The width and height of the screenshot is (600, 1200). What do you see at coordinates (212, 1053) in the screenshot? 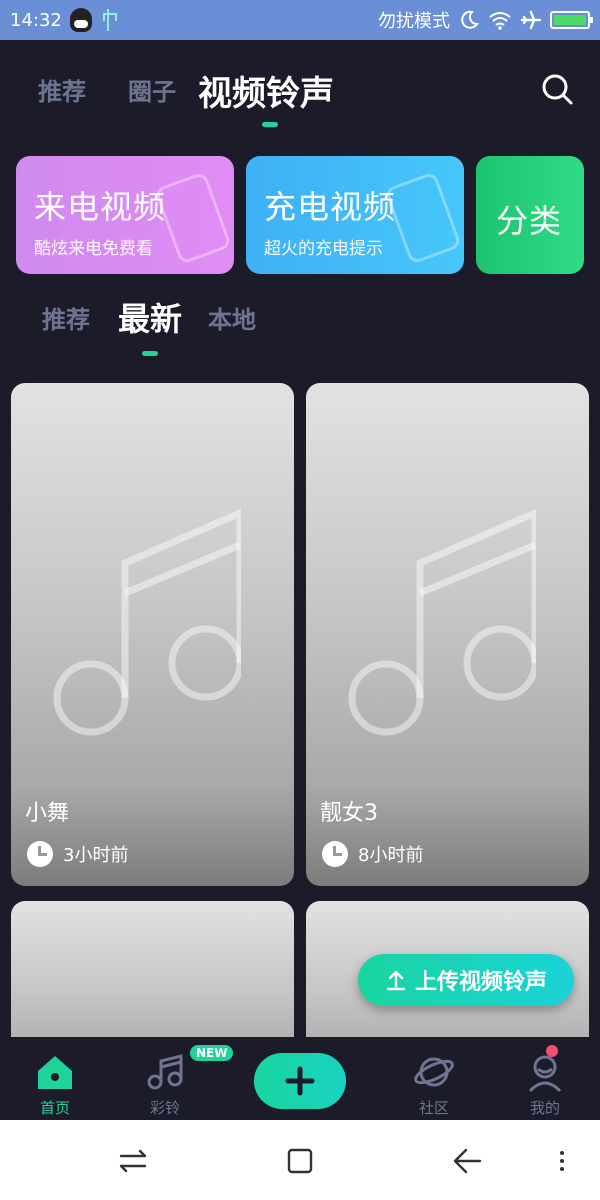
I see `new-badge: NEW` at bounding box center [212, 1053].